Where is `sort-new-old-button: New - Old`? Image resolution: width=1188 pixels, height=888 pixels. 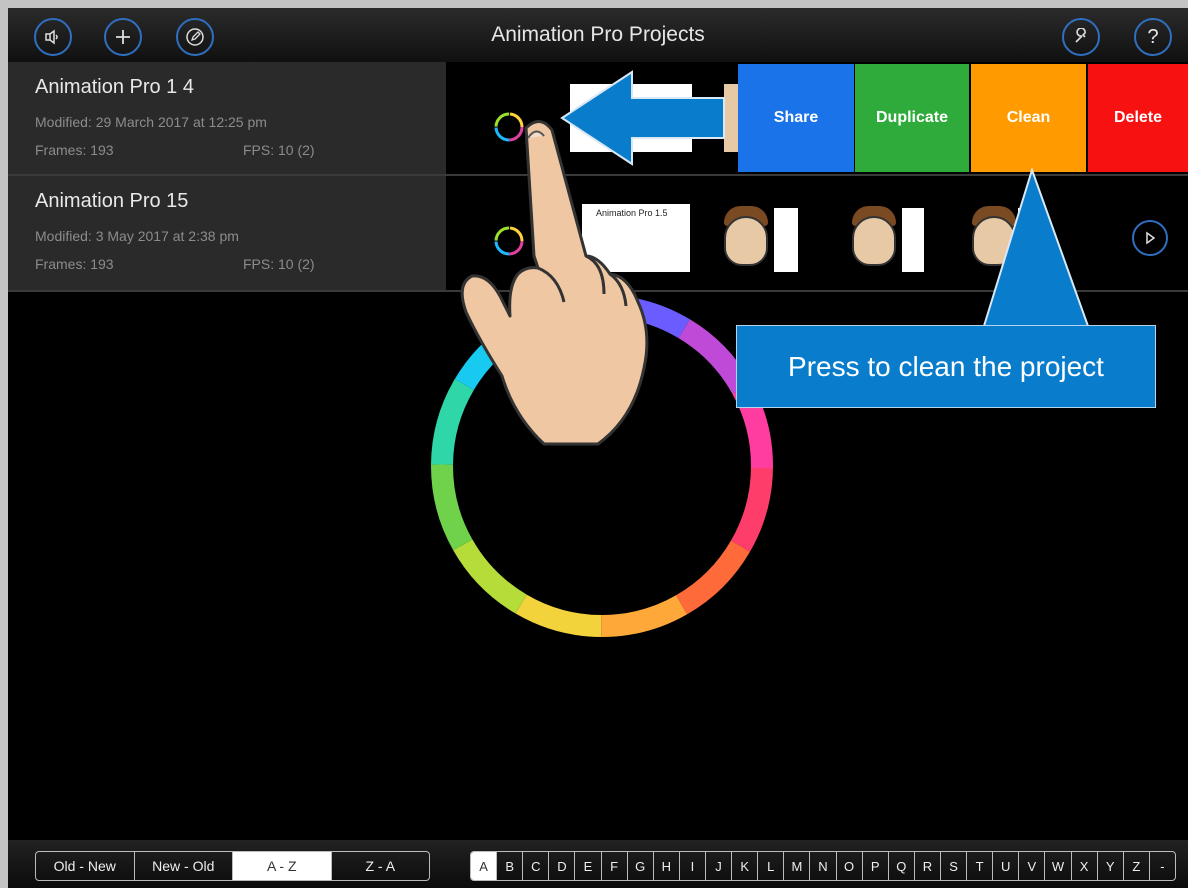
sort-new-old-button: New - Old is located at coordinates (184, 866).